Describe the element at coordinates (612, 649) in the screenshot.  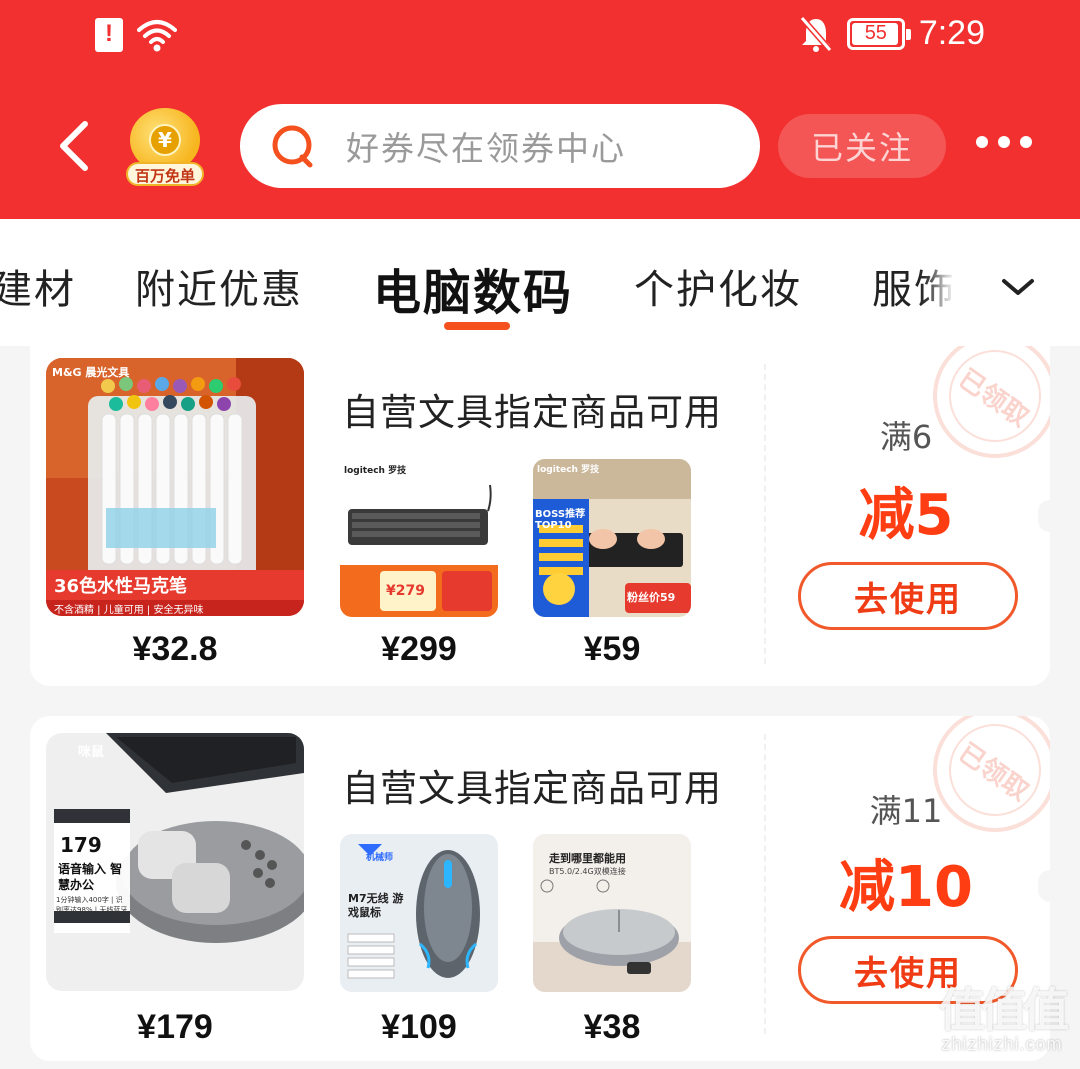
I see `product-price: ¥59` at that location.